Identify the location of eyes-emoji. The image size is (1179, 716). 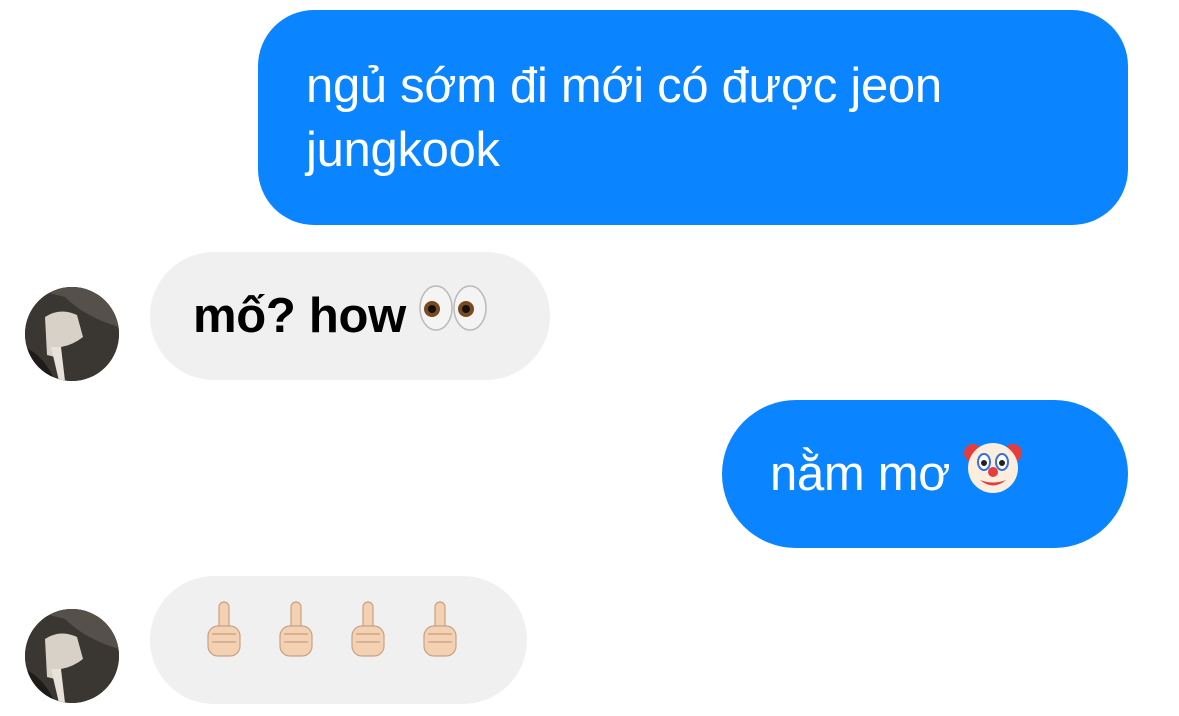
(453, 316).